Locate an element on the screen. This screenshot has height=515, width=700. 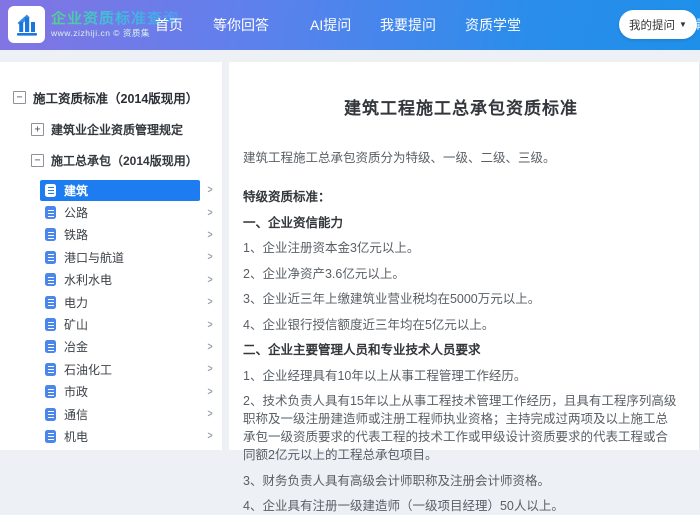
sidebar-item-metallurgy: 冶金 > is located at coordinates (111, 347).